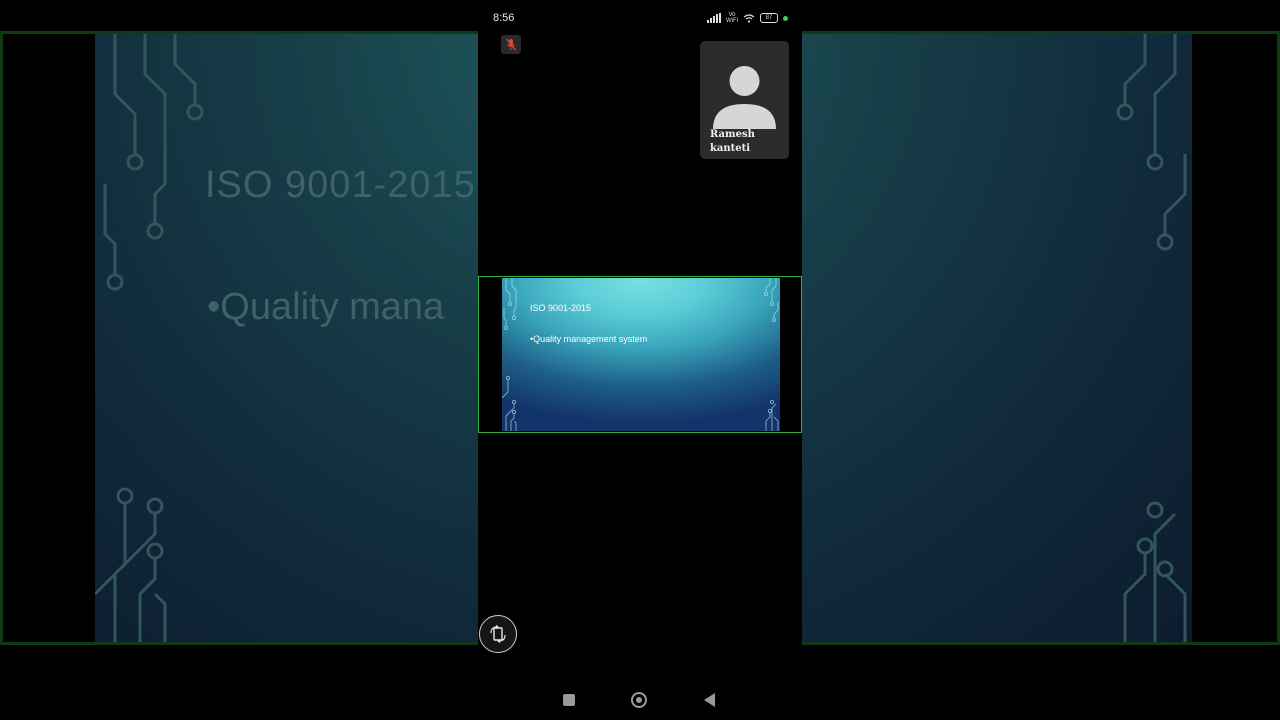 The width and height of the screenshot is (1280, 720). I want to click on slide-bullet: •Quality management system, so click(589, 339).